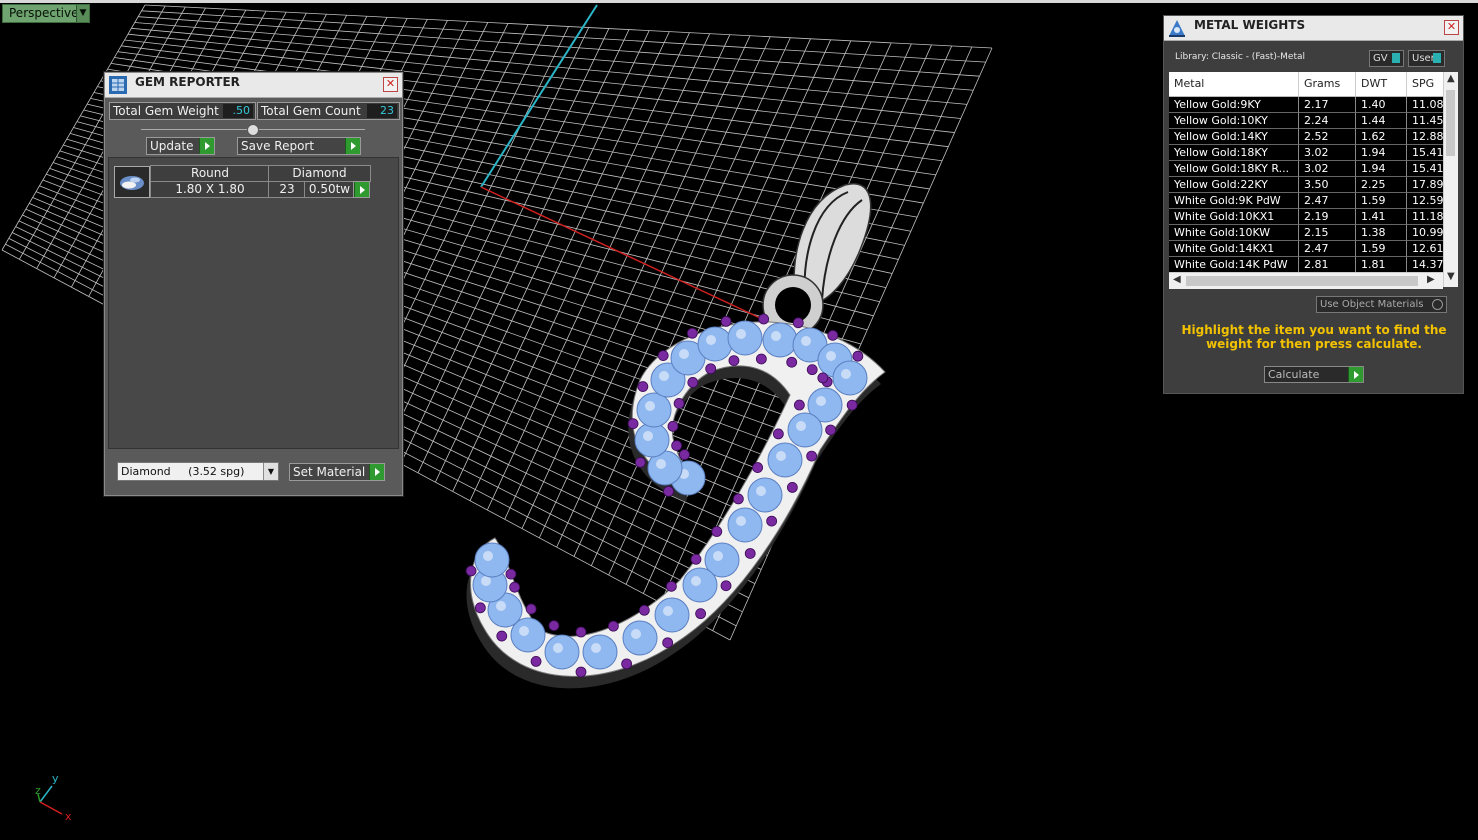 Image resolution: width=1478 pixels, height=840 pixels. What do you see at coordinates (278, 146) in the screenshot?
I see `save-report-label: Save Report` at bounding box center [278, 146].